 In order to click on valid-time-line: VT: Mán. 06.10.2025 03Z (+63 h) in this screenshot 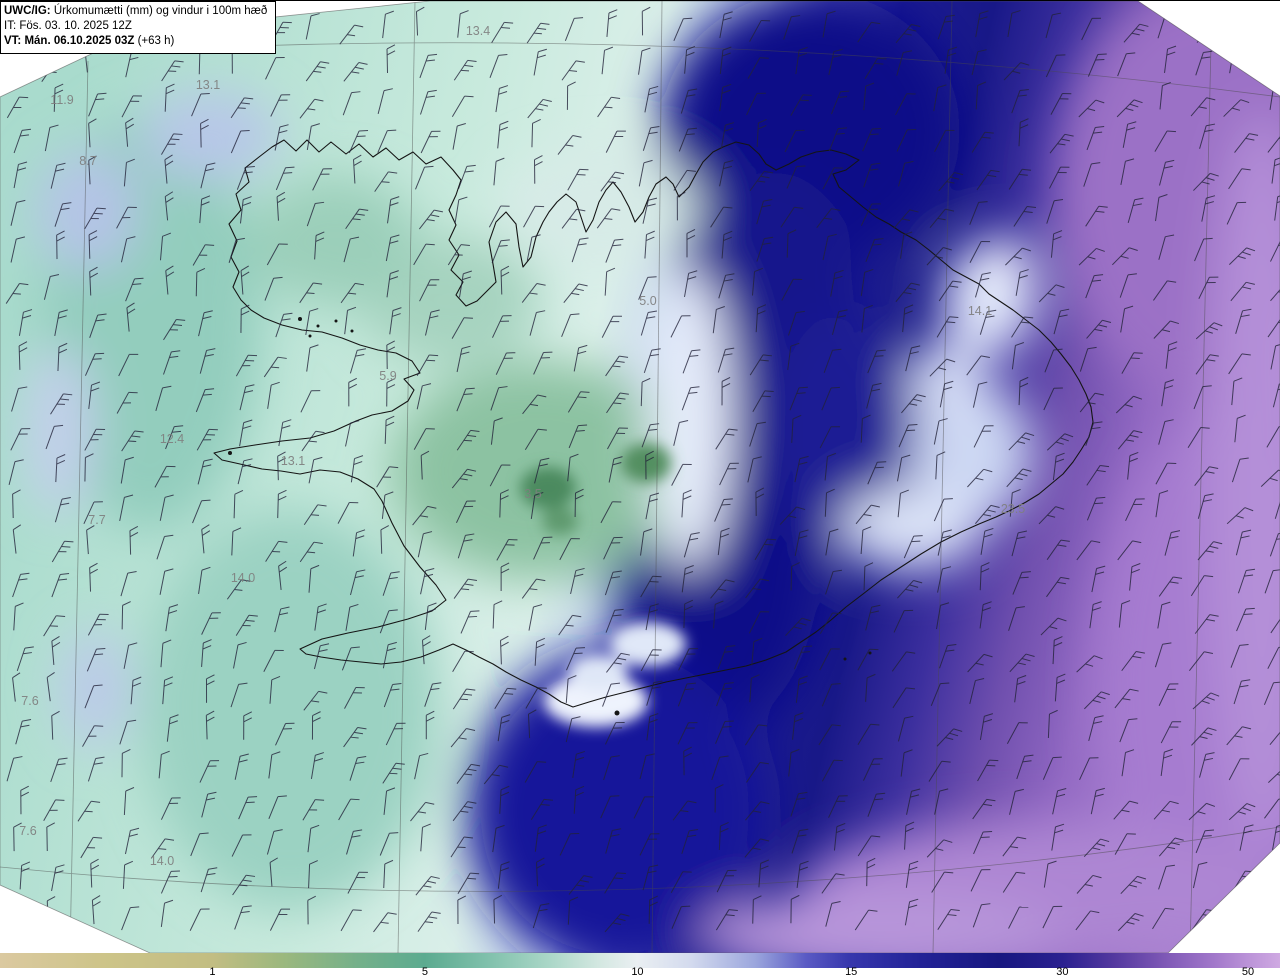, I will do `click(135, 41)`.